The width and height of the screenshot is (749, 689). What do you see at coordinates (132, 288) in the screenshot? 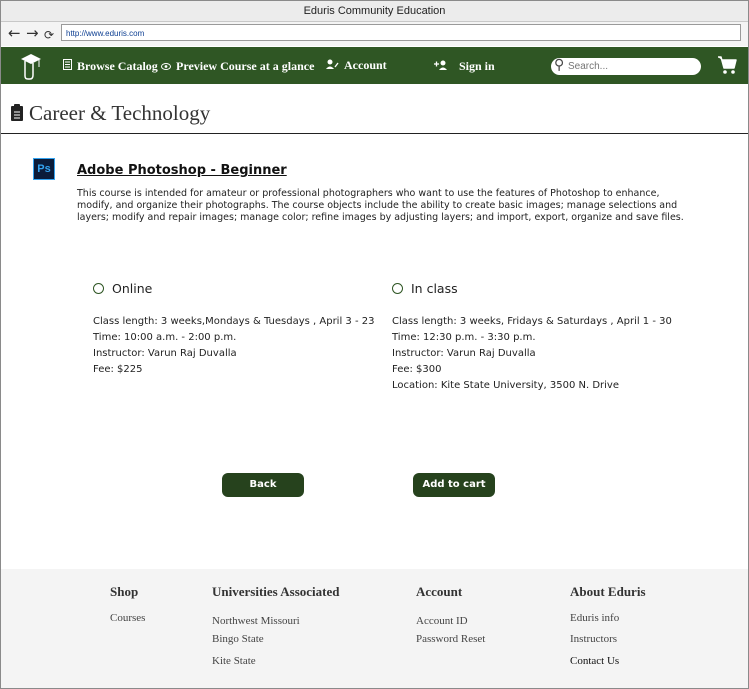
I see `online-label: Online` at bounding box center [132, 288].